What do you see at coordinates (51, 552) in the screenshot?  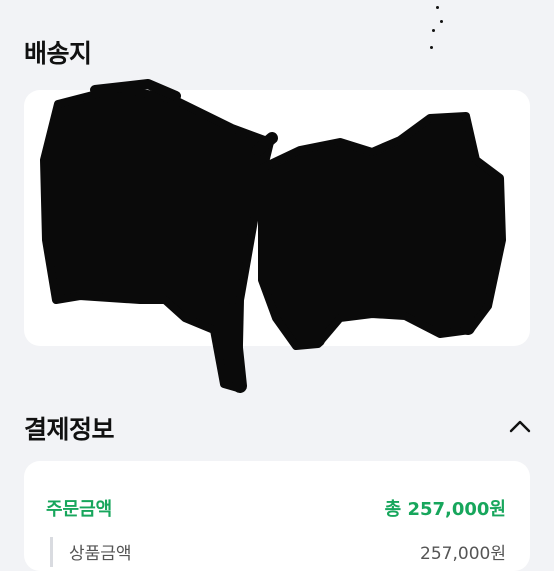 I see `subitem-divider` at bounding box center [51, 552].